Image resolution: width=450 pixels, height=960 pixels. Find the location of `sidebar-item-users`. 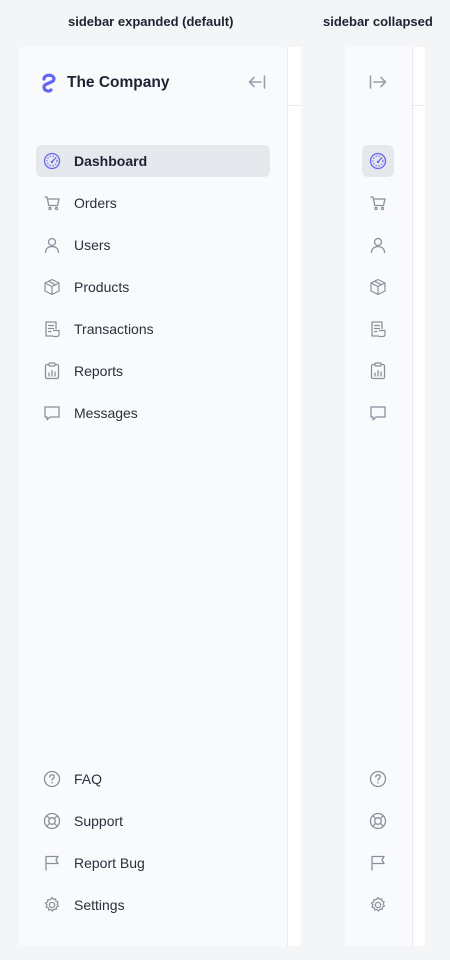

sidebar-item-users is located at coordinates (378, 245).